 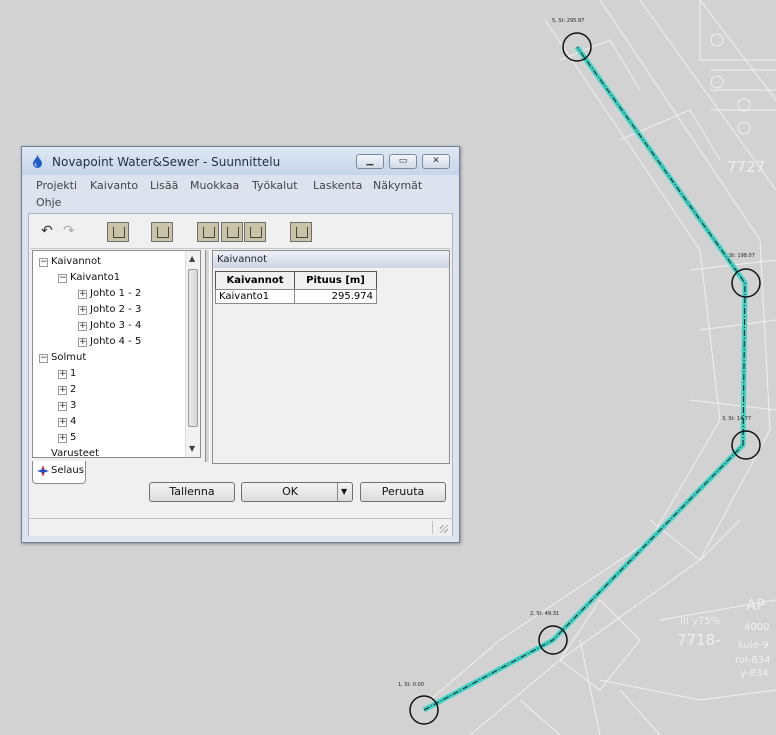 I want to click on drawing-text: III y75%, so click(x=700, y=621).